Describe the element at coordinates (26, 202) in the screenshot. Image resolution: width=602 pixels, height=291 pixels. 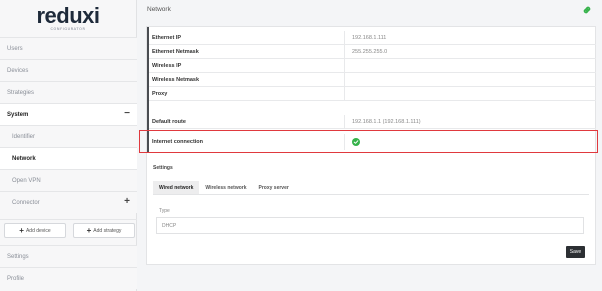
I see `sidebar-item-label: Connector` at that location.